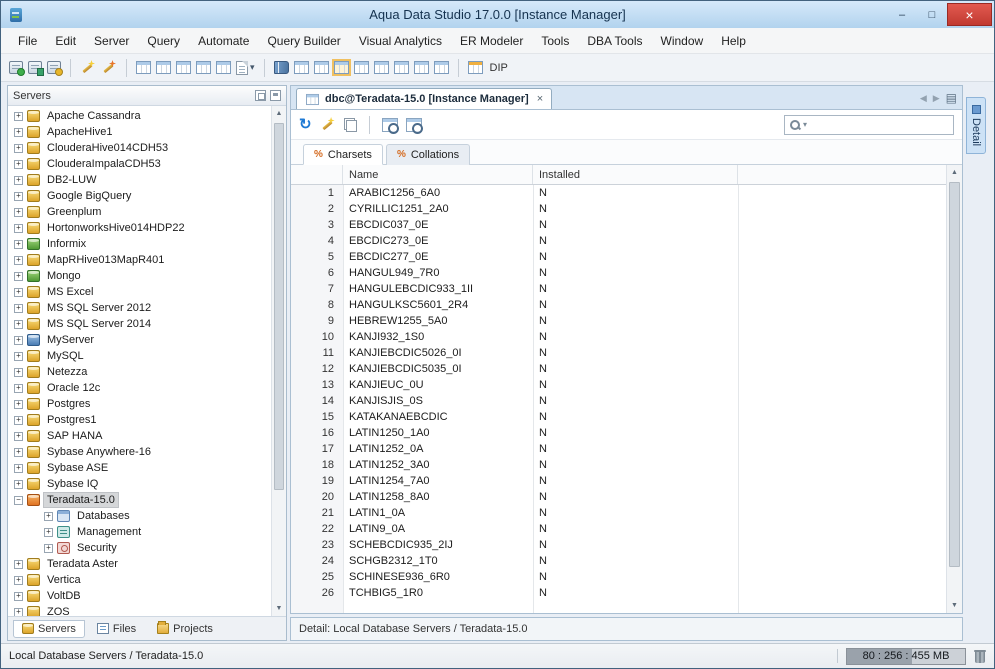 The image size is (995, 669). What do you see at coordinates (16, 15) in the screenshot?
I see `app-icon` at bounding box center [16, 15].